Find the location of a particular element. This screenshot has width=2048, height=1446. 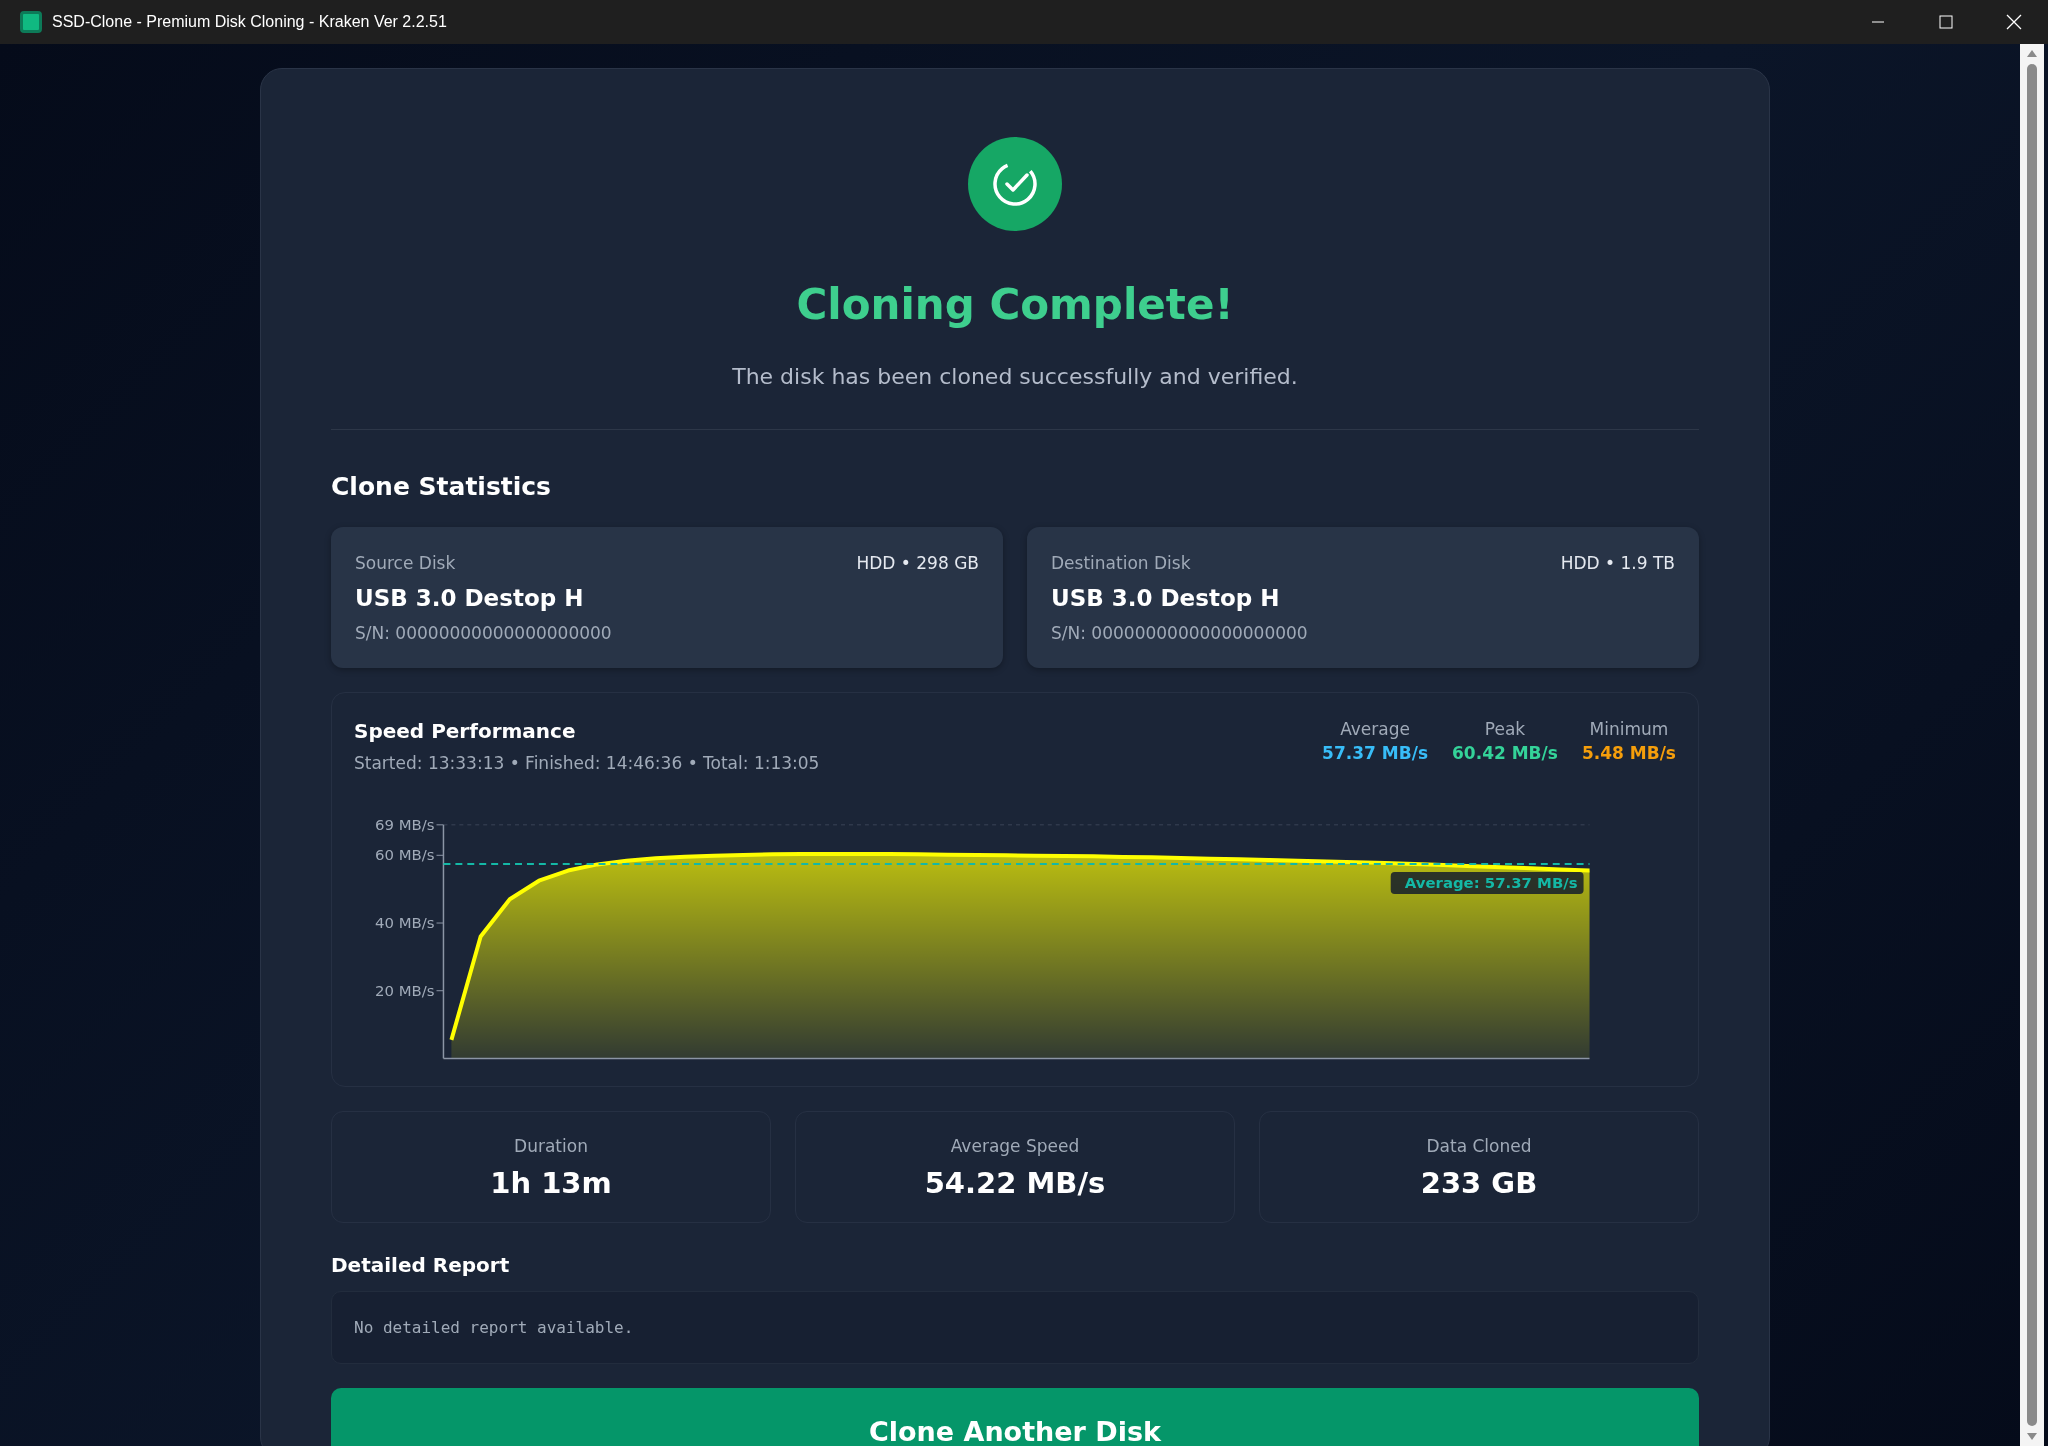

scroll-up-icon is located at coordinates (2032, 53).